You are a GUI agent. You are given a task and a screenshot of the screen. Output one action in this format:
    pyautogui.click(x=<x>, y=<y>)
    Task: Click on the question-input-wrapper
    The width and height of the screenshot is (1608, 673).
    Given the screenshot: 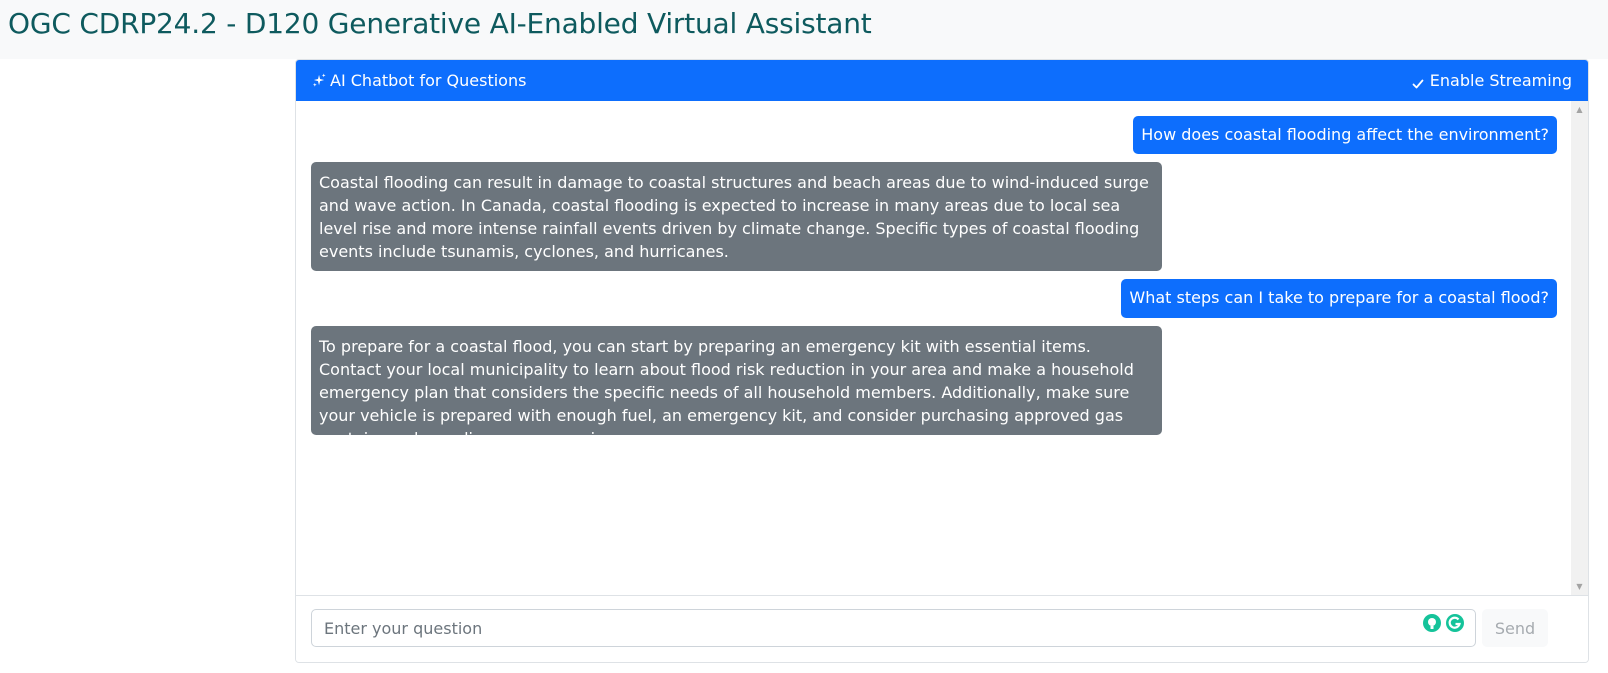 What is the action you would take?
    pyautogui.click(x=893, y=628)
    